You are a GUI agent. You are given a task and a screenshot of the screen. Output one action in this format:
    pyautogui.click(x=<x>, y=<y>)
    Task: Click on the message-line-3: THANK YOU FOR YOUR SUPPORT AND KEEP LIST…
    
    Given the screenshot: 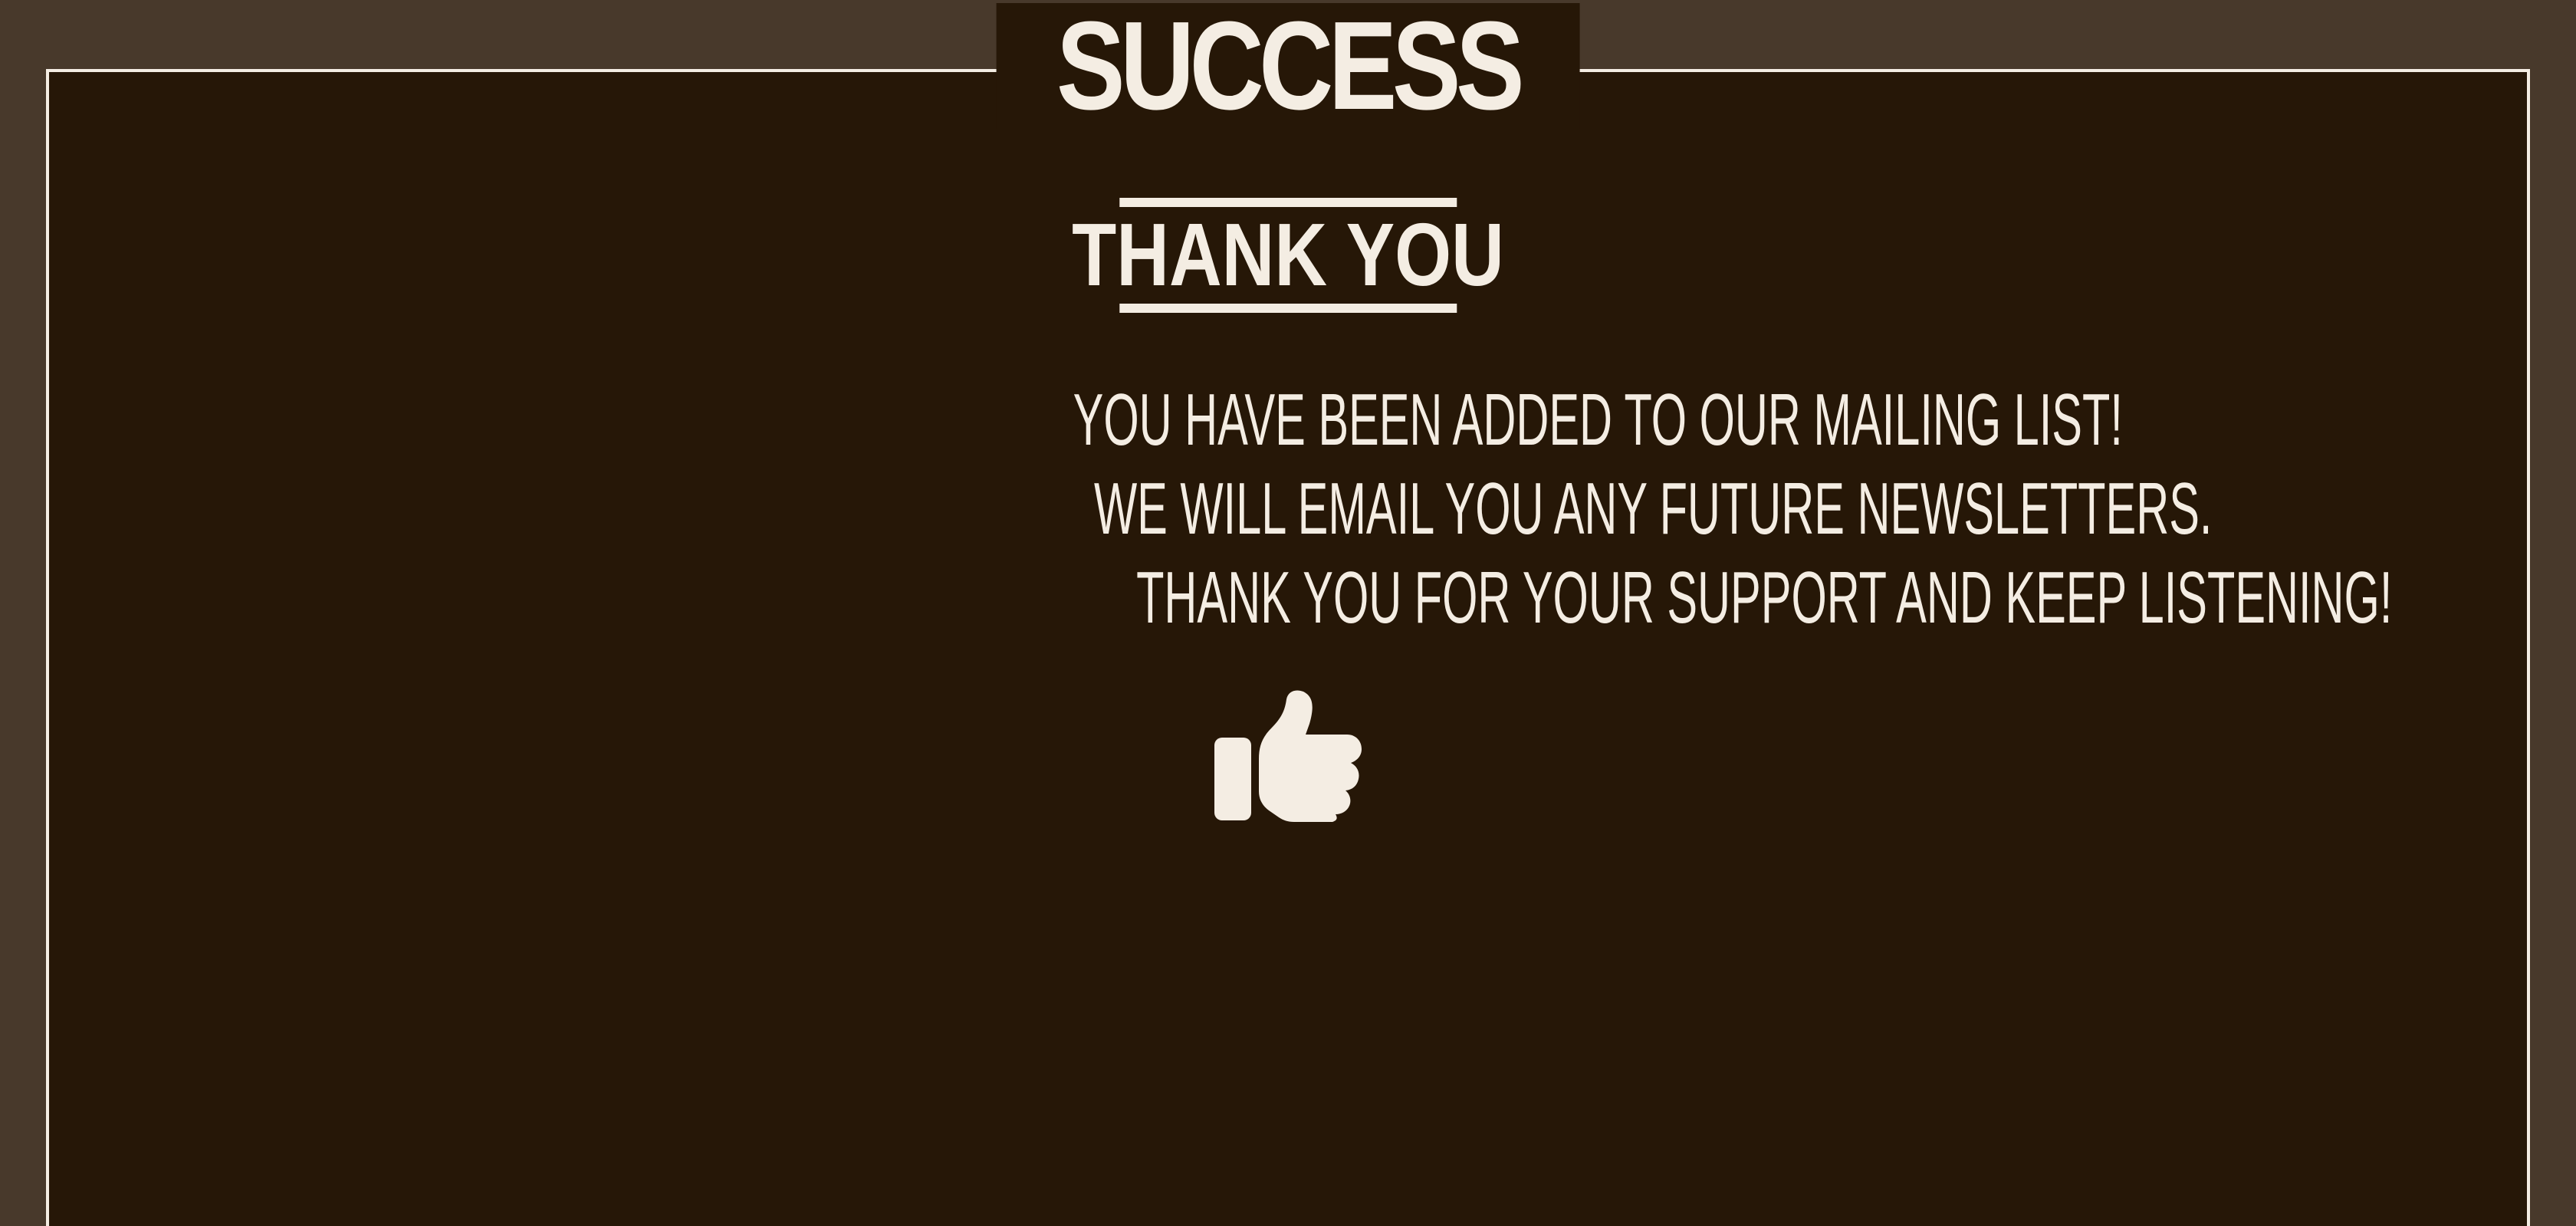 What is the action you would take?
    pyautogui.click(x=1571, y=598)
    